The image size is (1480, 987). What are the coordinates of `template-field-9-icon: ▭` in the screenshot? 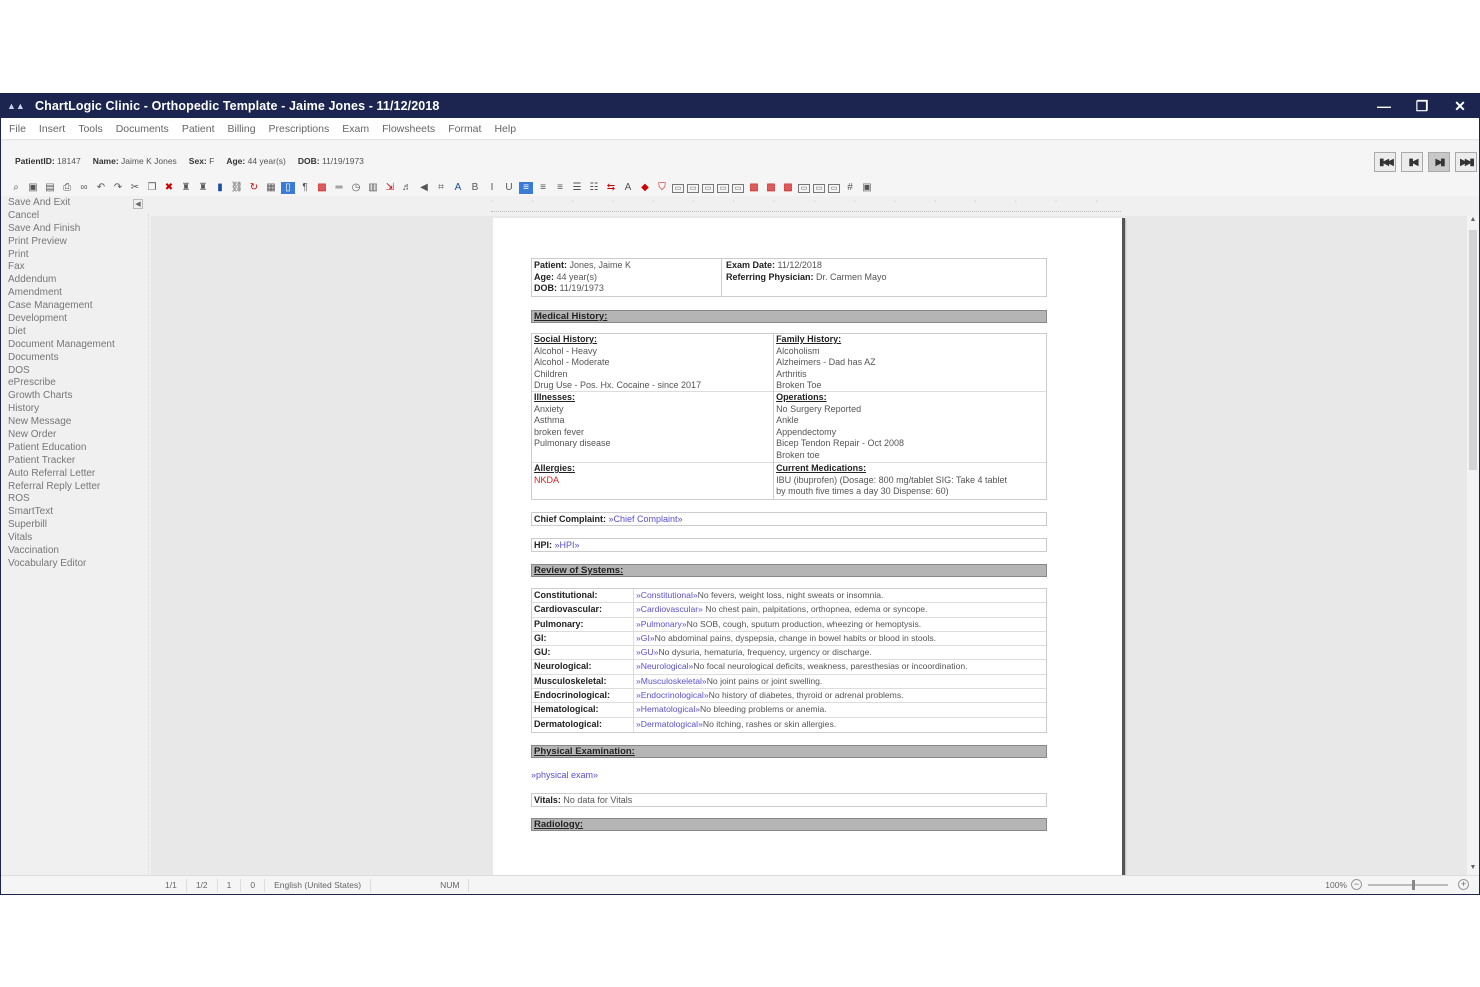 It's located at (804, 188).